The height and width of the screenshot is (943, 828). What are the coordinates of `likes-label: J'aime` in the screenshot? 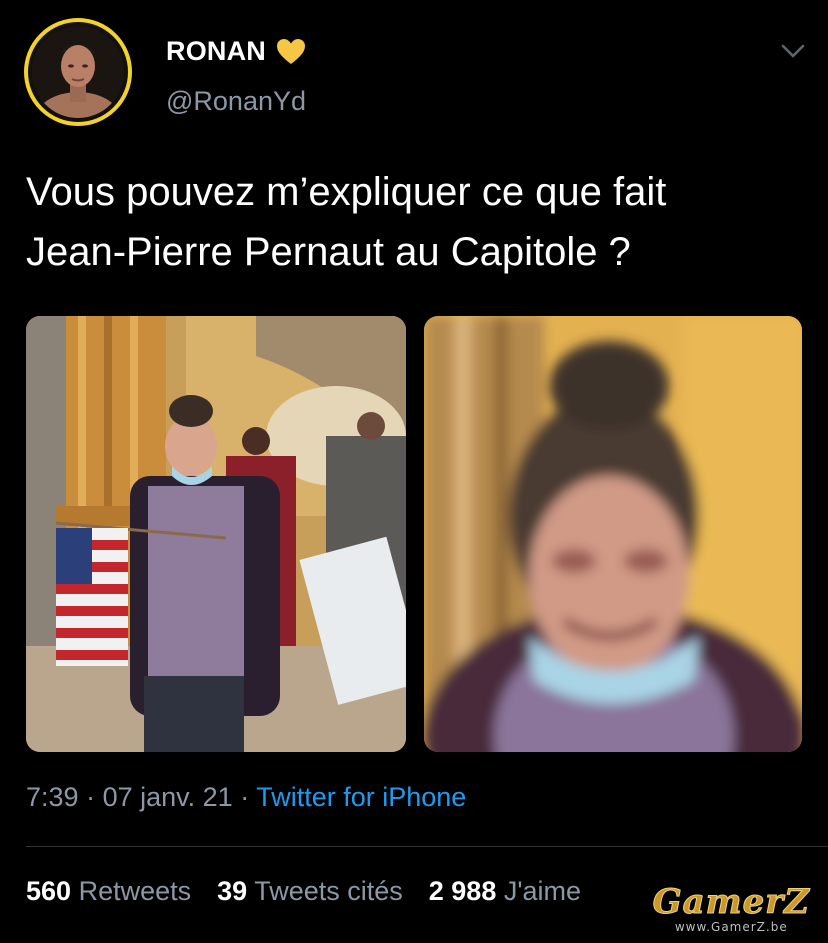 It's located at (542, 891).